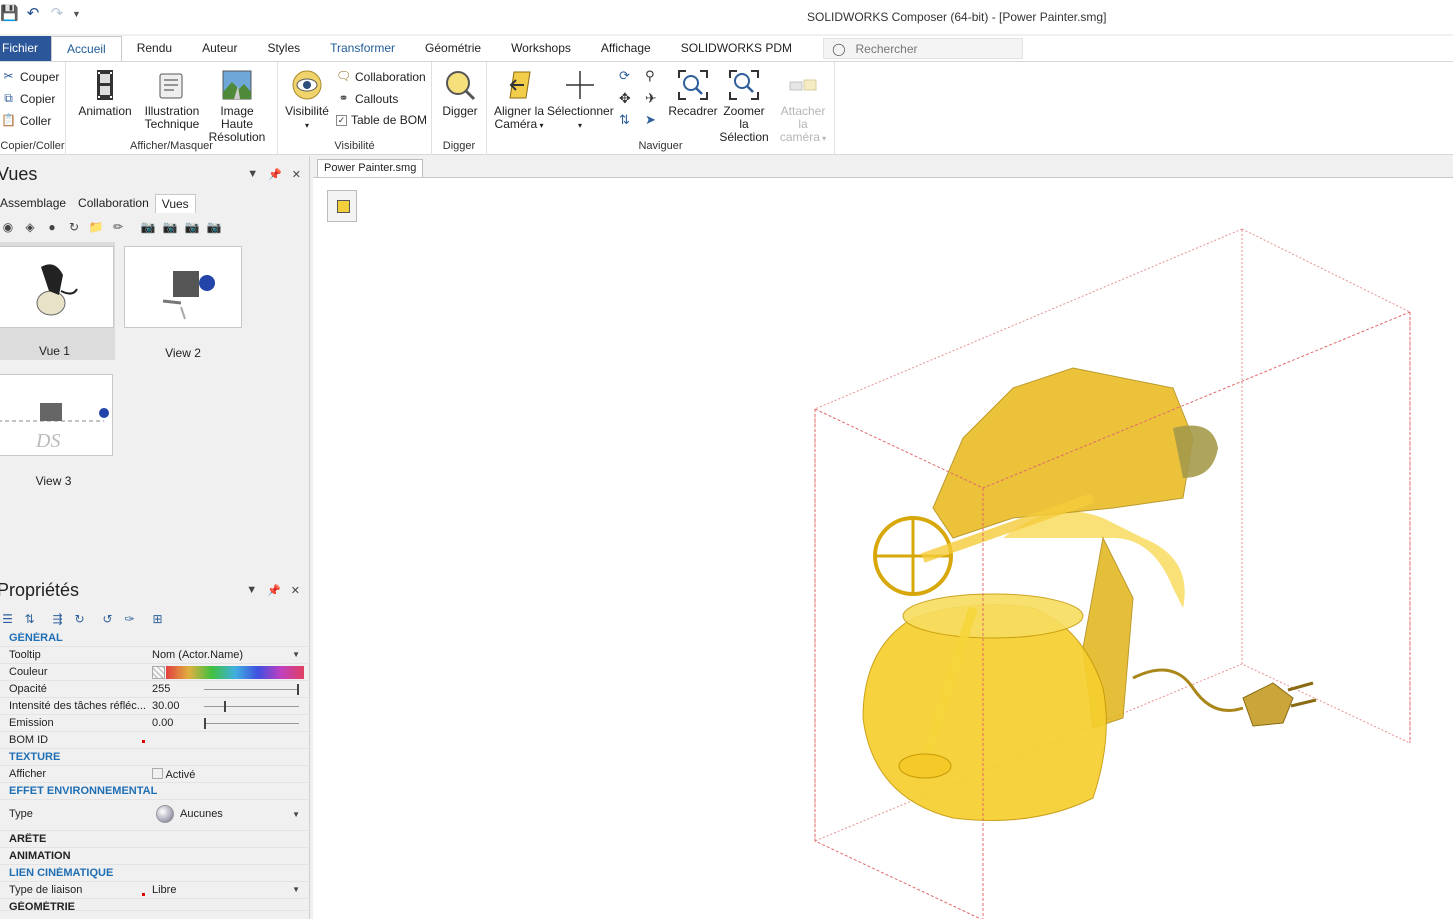  What do you see at coordinates (79, 619) in the screenshot?
I see `sync-icon: ↻` at bounding box center [79, 619].